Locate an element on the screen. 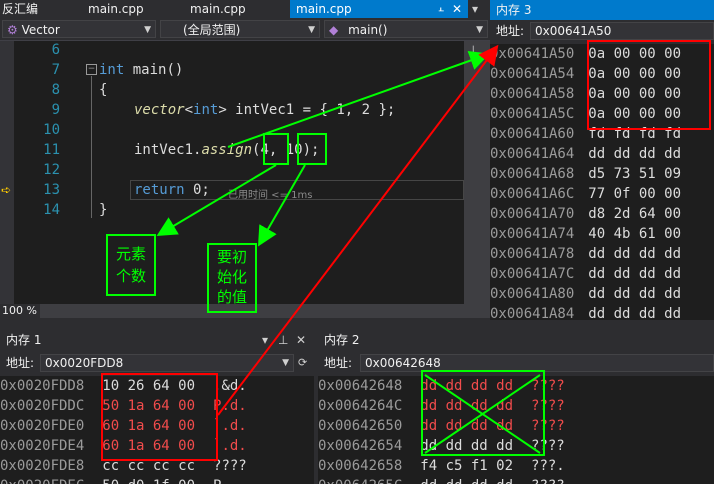  arrow-to-count-label is located at coordinates (216, 200).